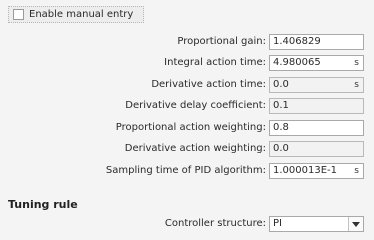 The width and height of the screenshot is (374, 240). I want to click on param-row-proportional-gain: Proportional gain: 1.406829, so click(187, 42).